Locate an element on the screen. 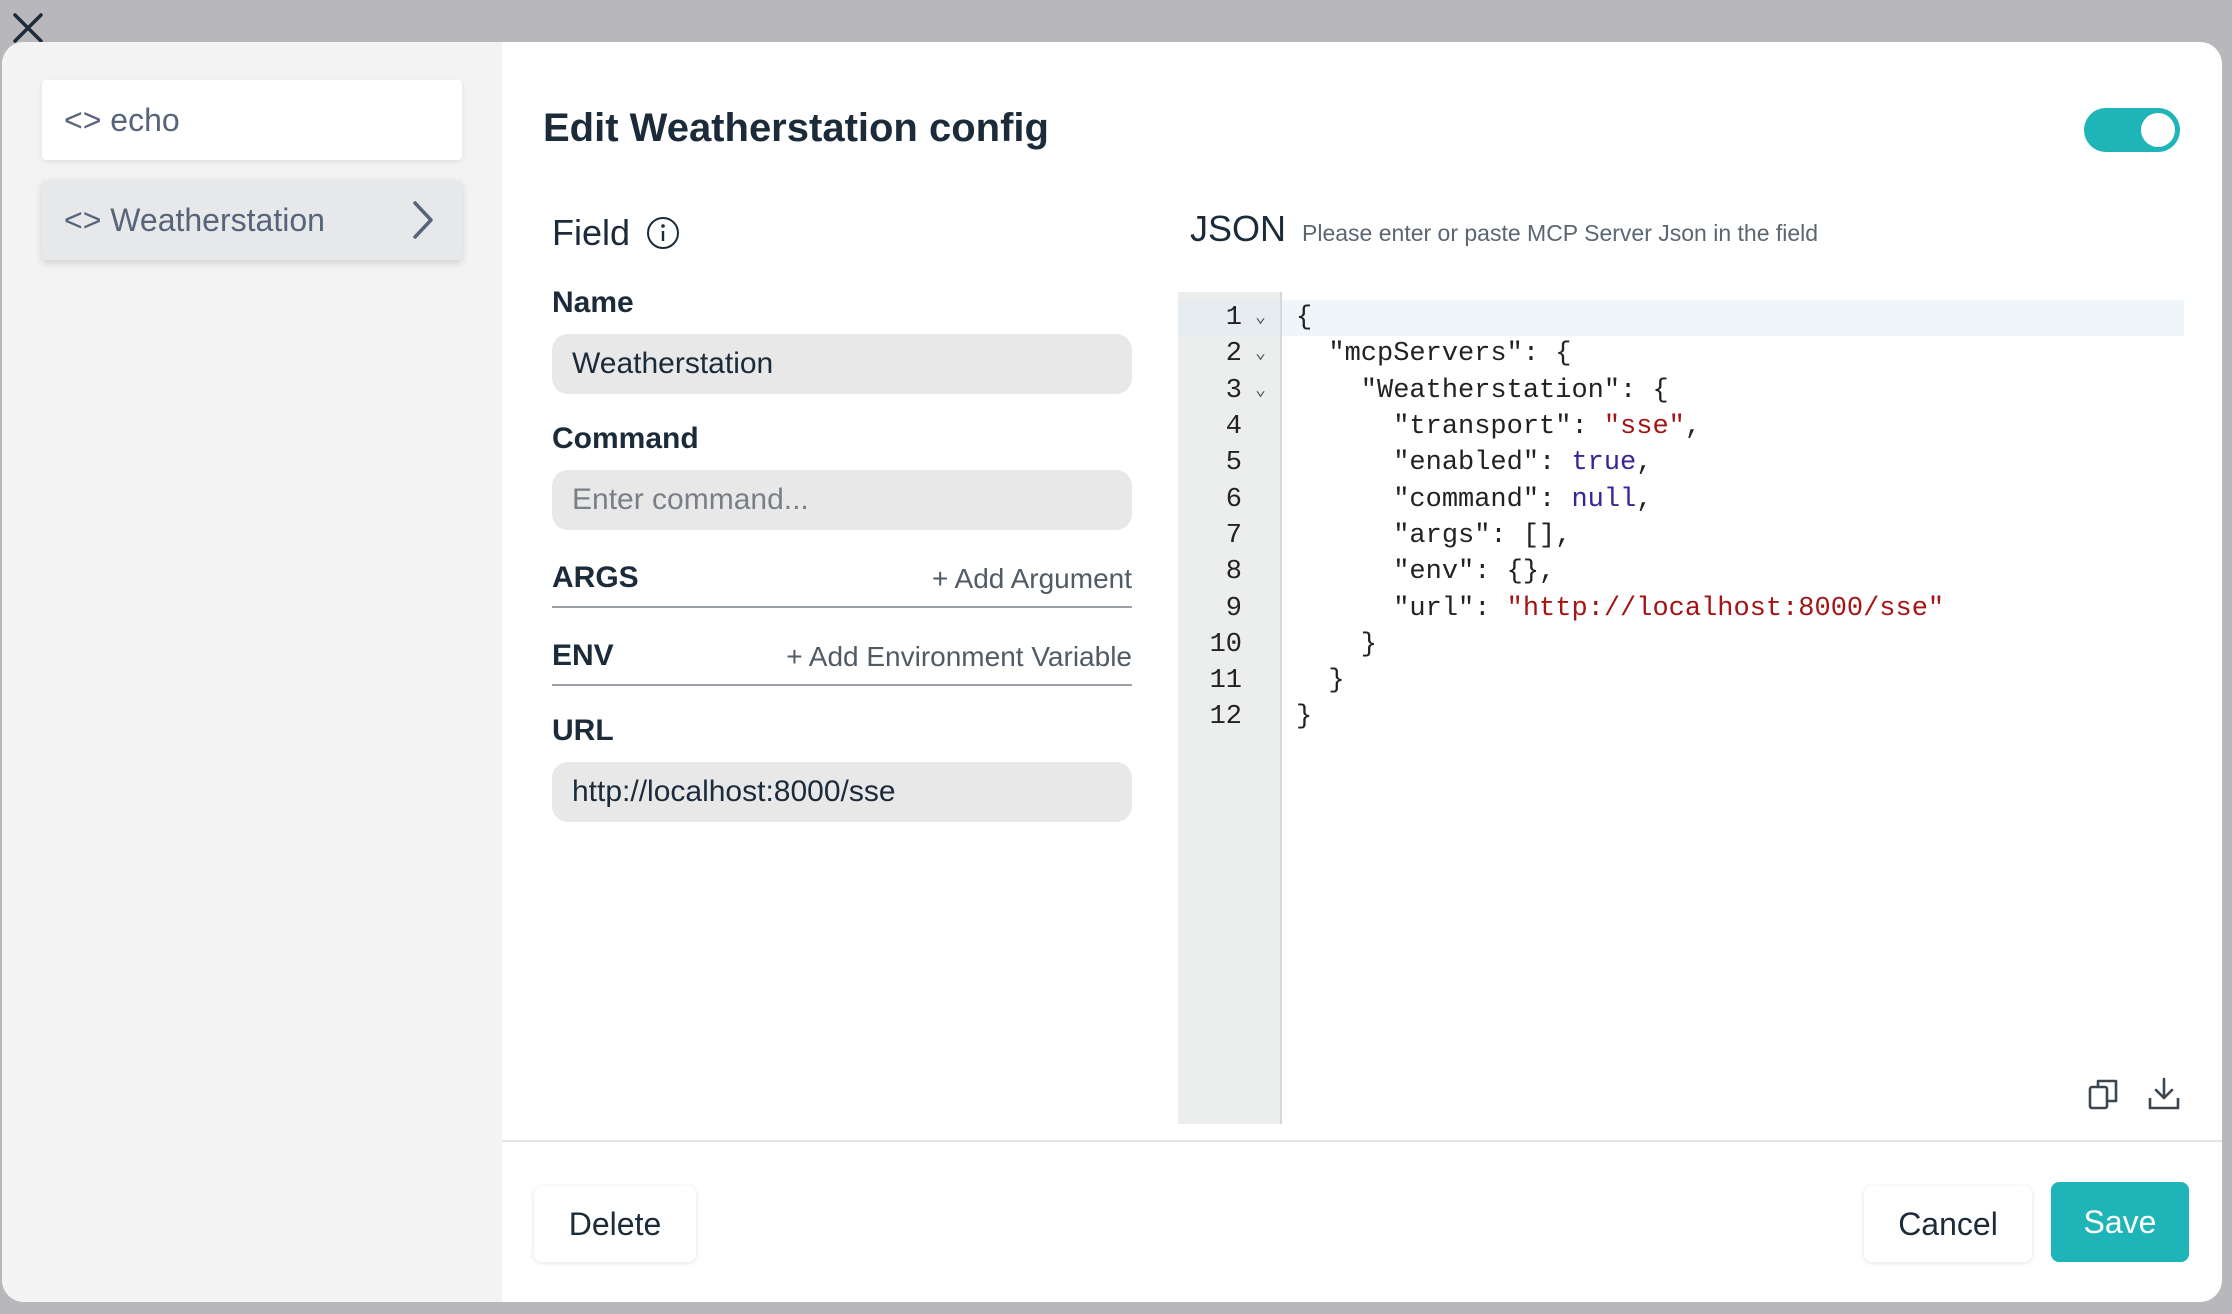 The image size is (2232, 1314). line-number: 3 ⌄ is located at coordinates (1245, 390).